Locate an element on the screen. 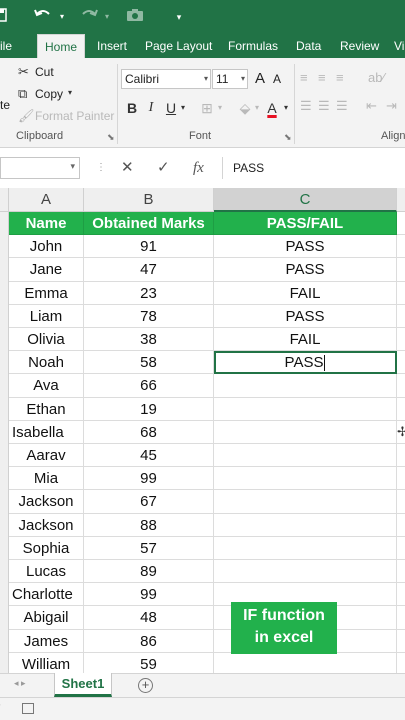 The width and height of the screenshot is (405, 720). marks-cell: 23 is located at coordinates (149, 293).